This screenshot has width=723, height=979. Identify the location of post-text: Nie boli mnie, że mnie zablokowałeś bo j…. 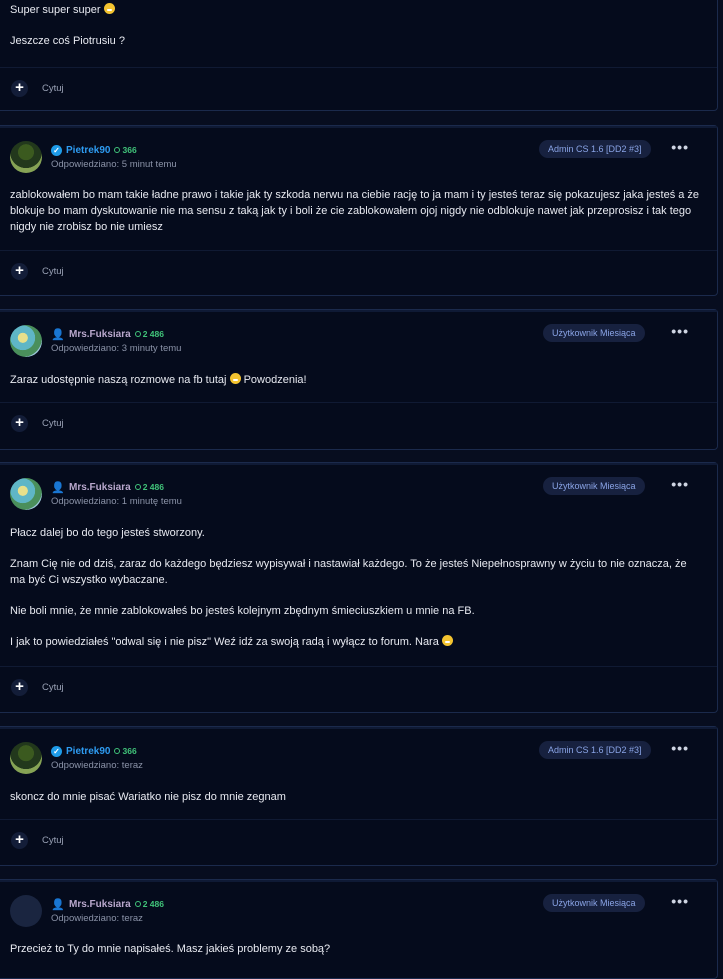
(242, 611).